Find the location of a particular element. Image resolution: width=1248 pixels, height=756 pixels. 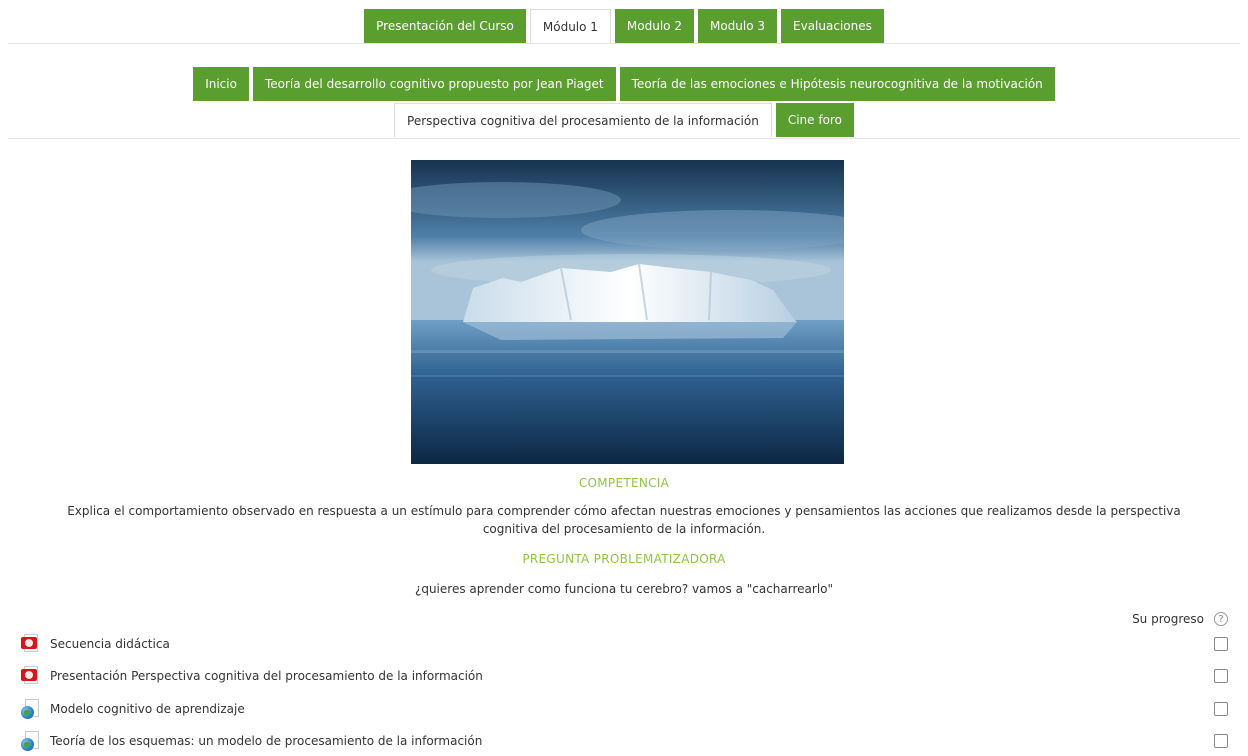

activity-link-secuencia-didactica: Secuencia didáctica is located at coordinates (632, 644).